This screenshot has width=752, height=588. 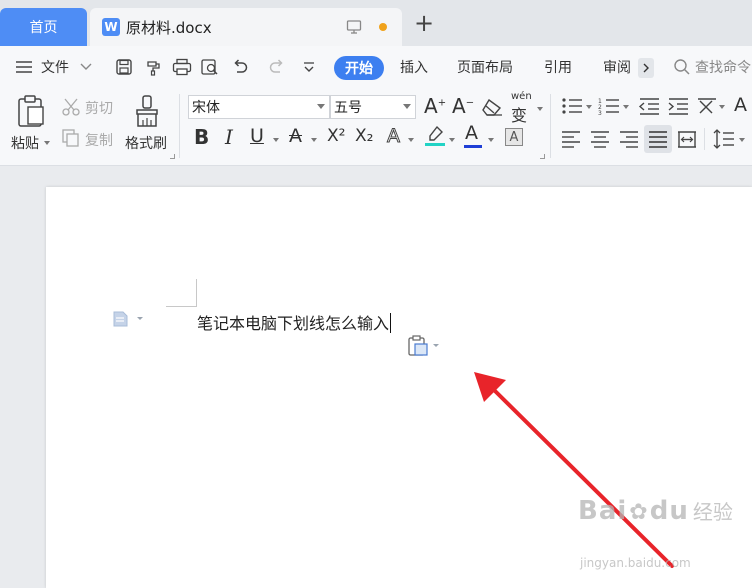 What do you see at coordinates (603, 511) in the screenshot?
I see `watermark-brand: Bai` at bounding box center [603, 511].